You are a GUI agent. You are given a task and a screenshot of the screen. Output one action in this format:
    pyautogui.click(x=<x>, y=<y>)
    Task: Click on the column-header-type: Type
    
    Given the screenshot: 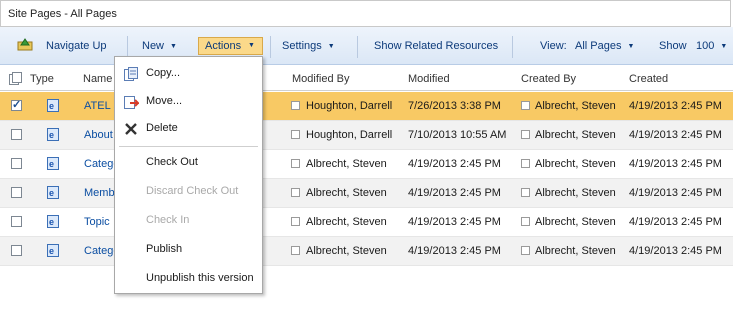 What is the action you would take?
    pyautogui.click(x=42, y=79)
    